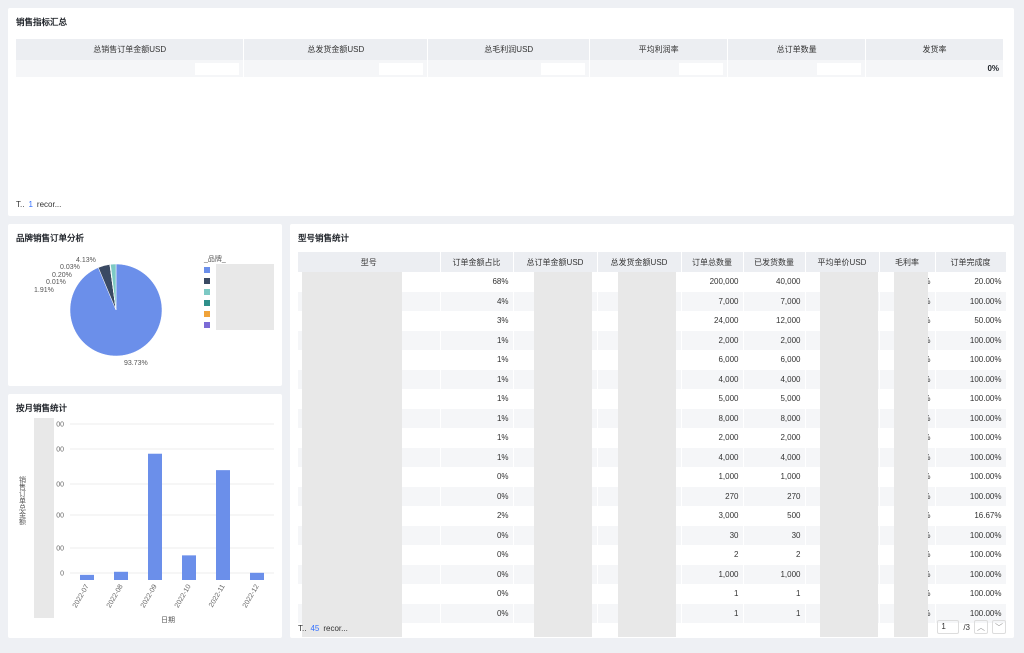  I want to click on legend-title: _品牌_, so click(215, 259).